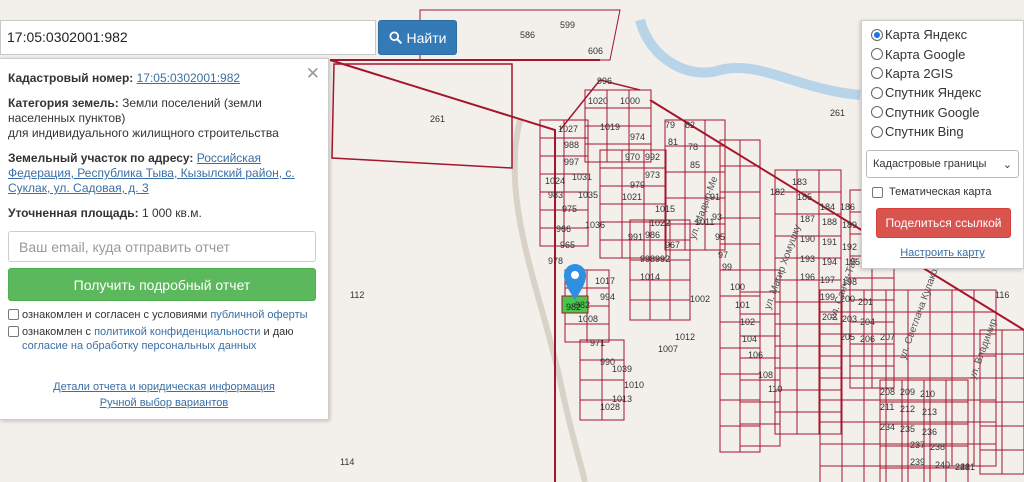 This screenshot has height=482, width=1024. What do you see at coordinates (555, 261) in the screenshot?
I see `parcel-number-label: 978` at bounding box center [555, 261].